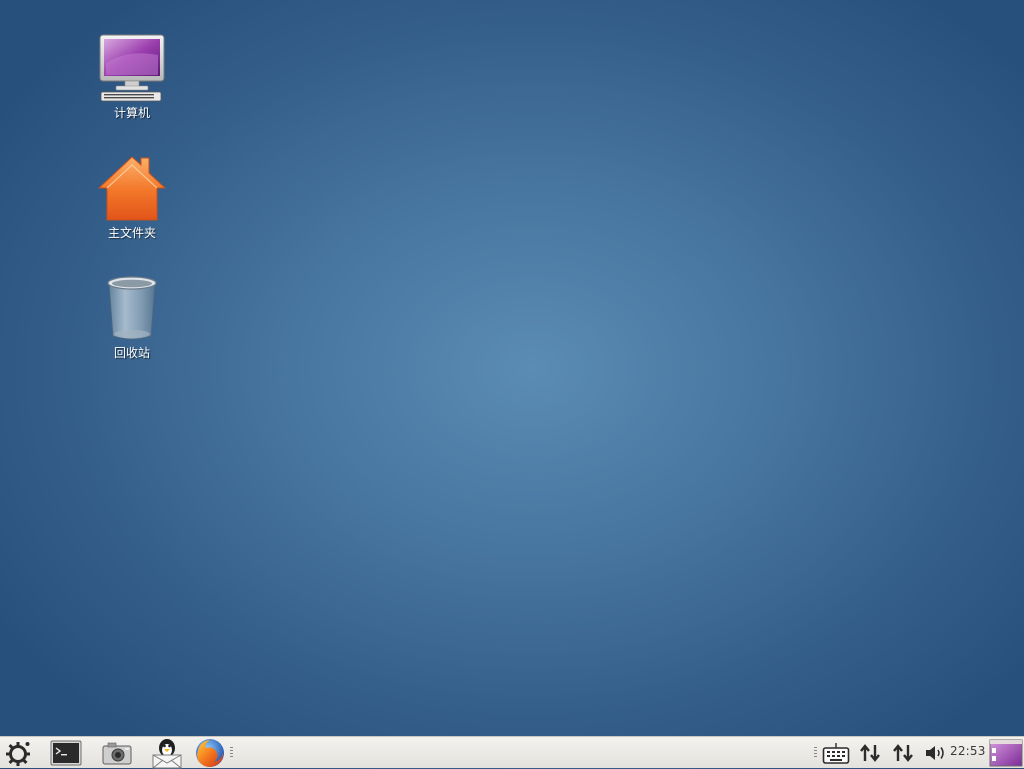  I want to click on desktop-icon-label: 计算机, so click(131, 113).